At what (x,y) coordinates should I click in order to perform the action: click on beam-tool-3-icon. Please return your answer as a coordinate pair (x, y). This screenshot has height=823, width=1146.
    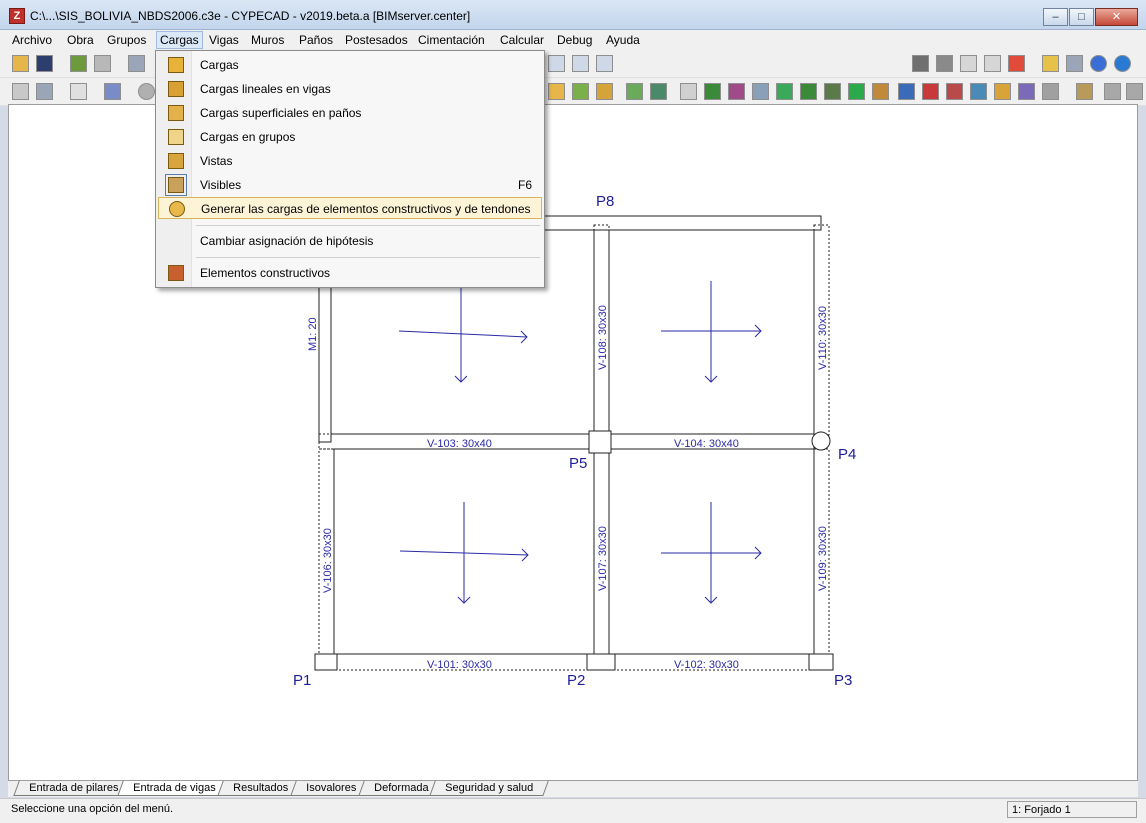
    Looking at the image, I should click on (604, 91).